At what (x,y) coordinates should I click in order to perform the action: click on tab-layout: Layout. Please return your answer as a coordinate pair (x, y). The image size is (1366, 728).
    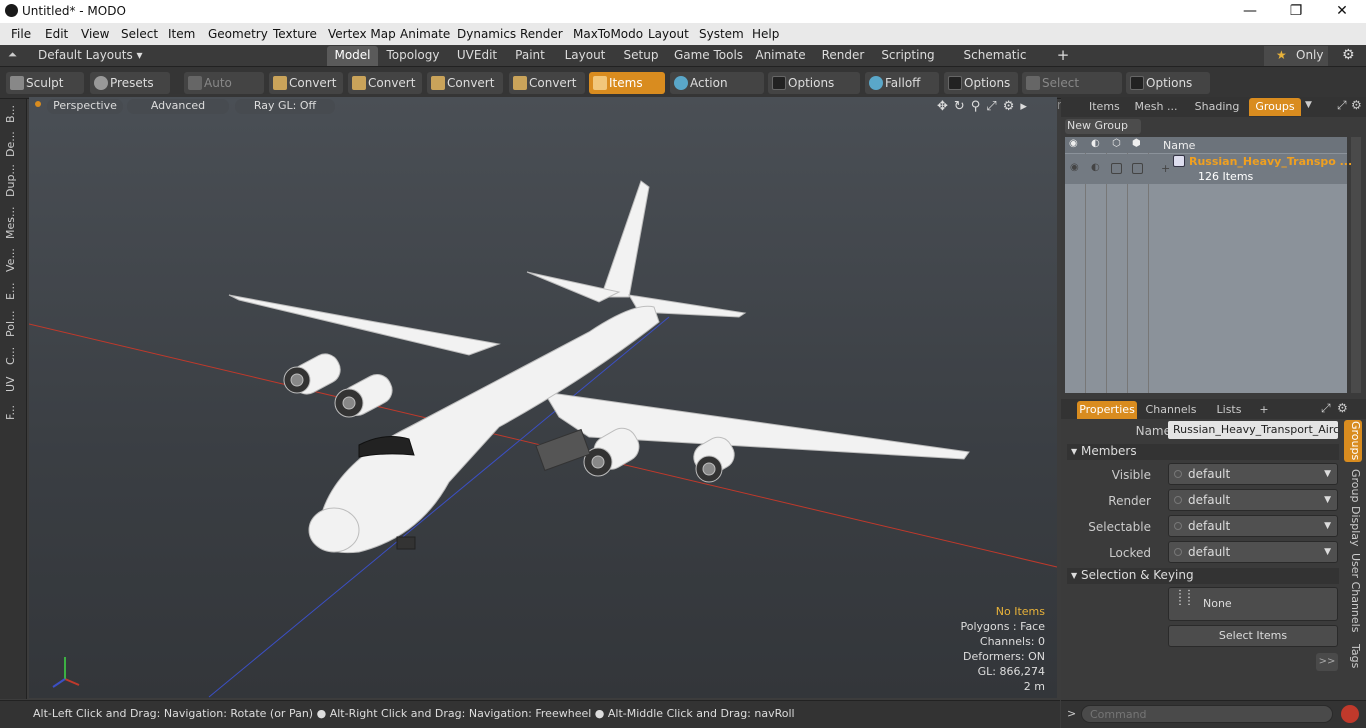
    Looking at the image, I should click on (585, 56).